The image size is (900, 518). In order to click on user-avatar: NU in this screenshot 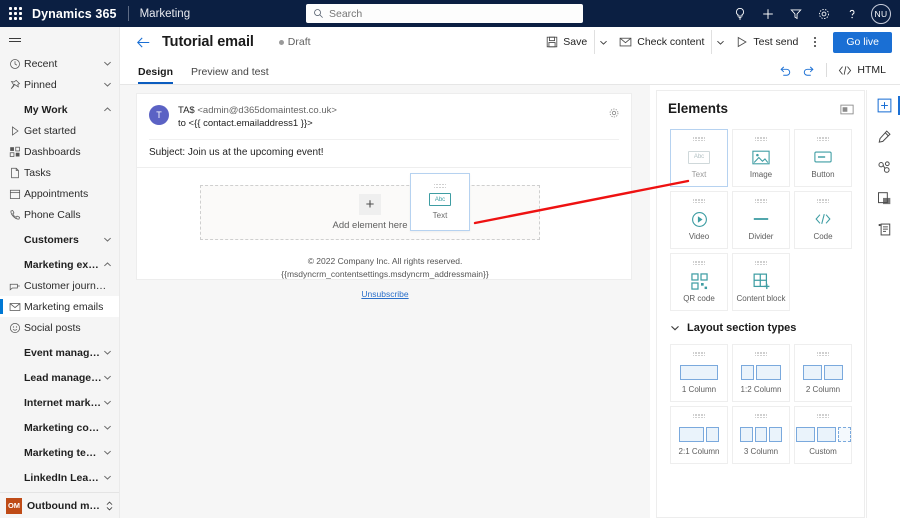, I will do `click(881, 13)`.